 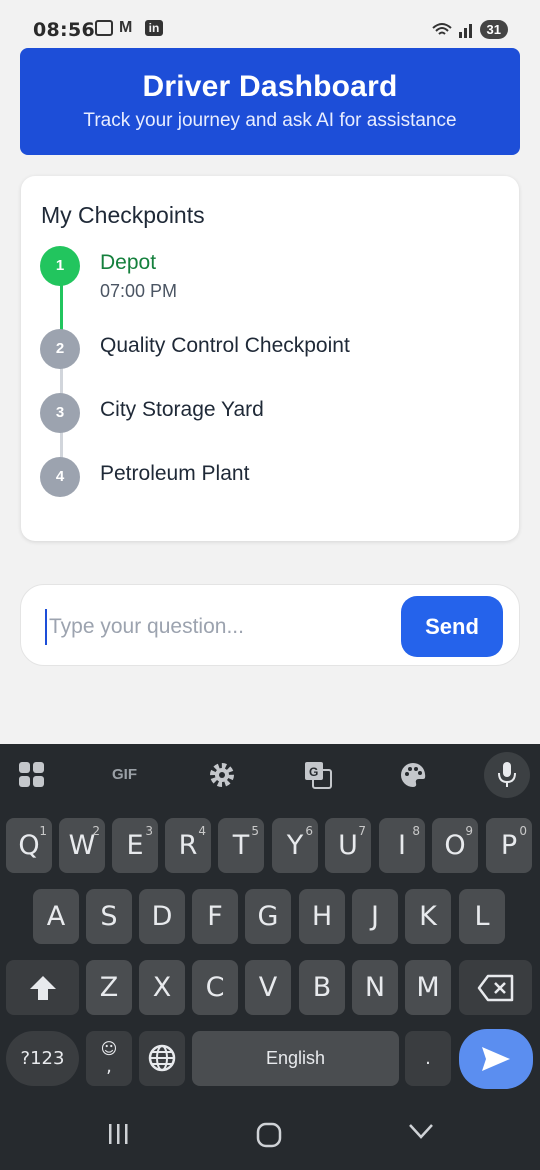 I want to click on key-label: Q, so click(x=29, y=845).